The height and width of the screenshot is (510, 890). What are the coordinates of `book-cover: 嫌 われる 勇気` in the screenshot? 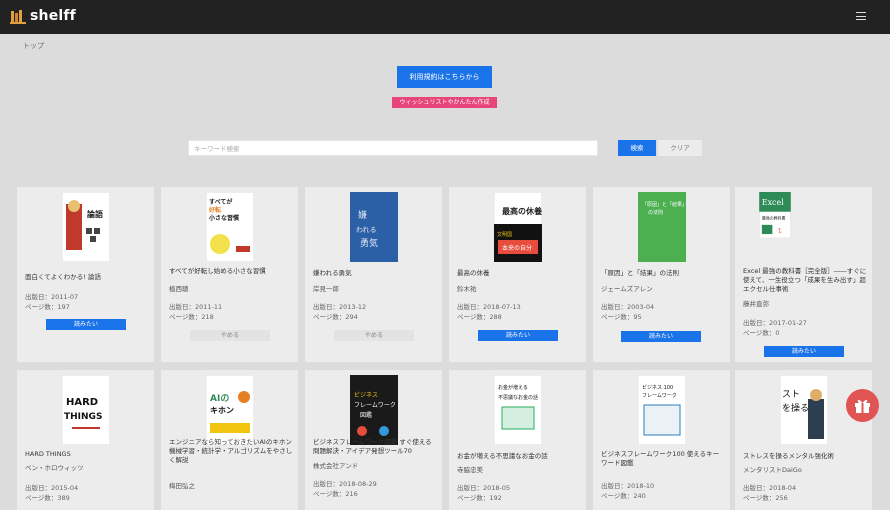 It's located at (374, 227).